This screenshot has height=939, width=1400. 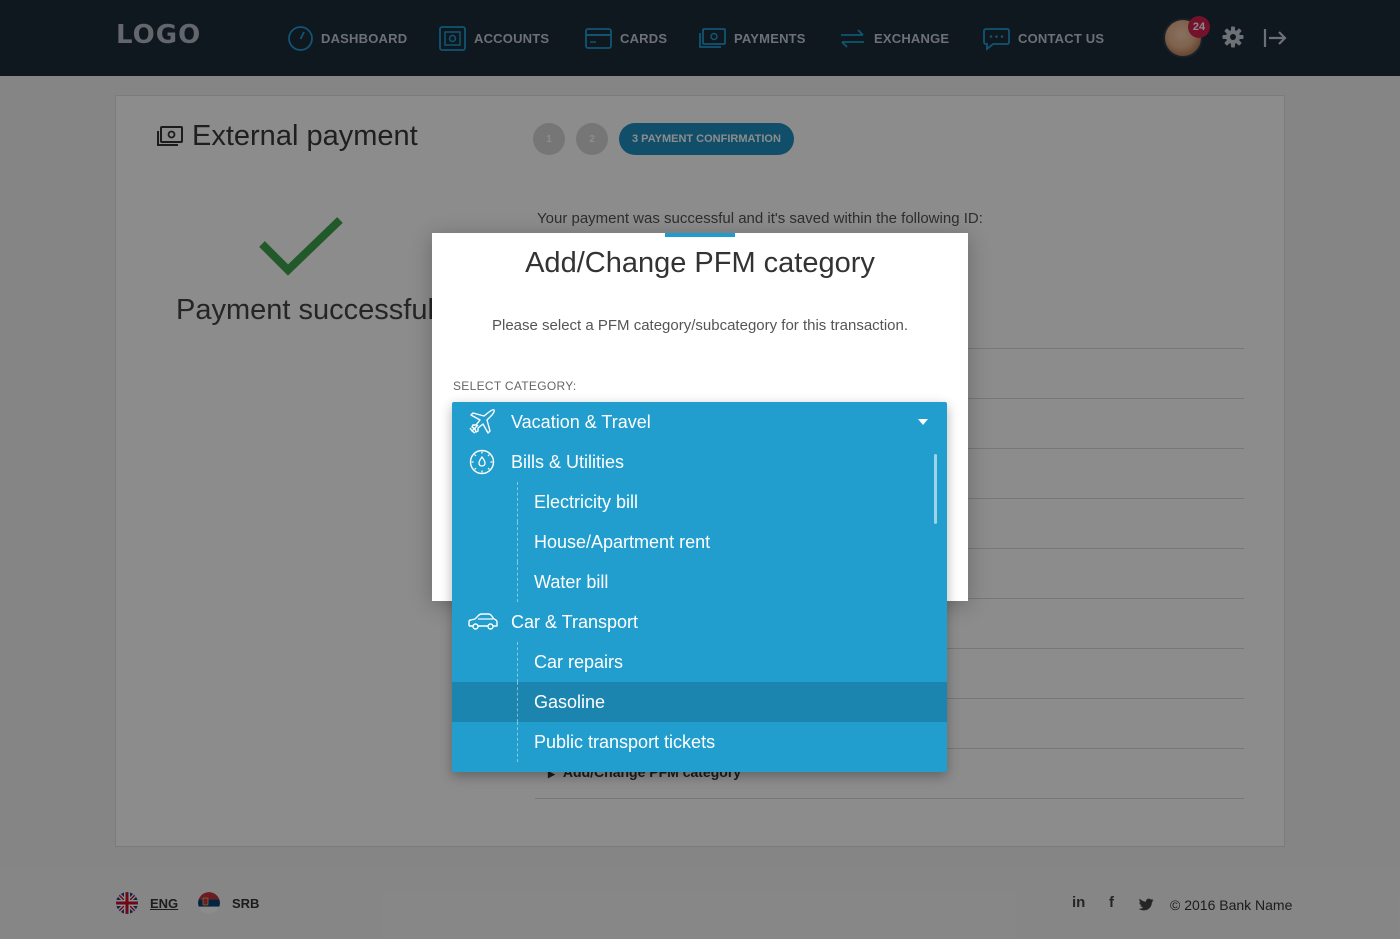 I want to click on dropdown-selected-value: Vacation & Travel, so click(x=699, y=422).